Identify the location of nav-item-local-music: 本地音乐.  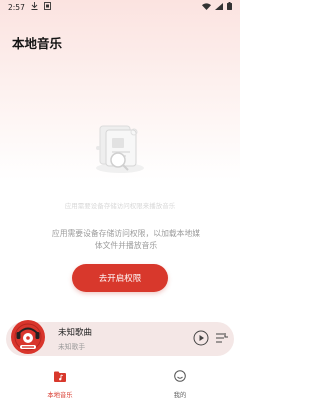
(60, 381).